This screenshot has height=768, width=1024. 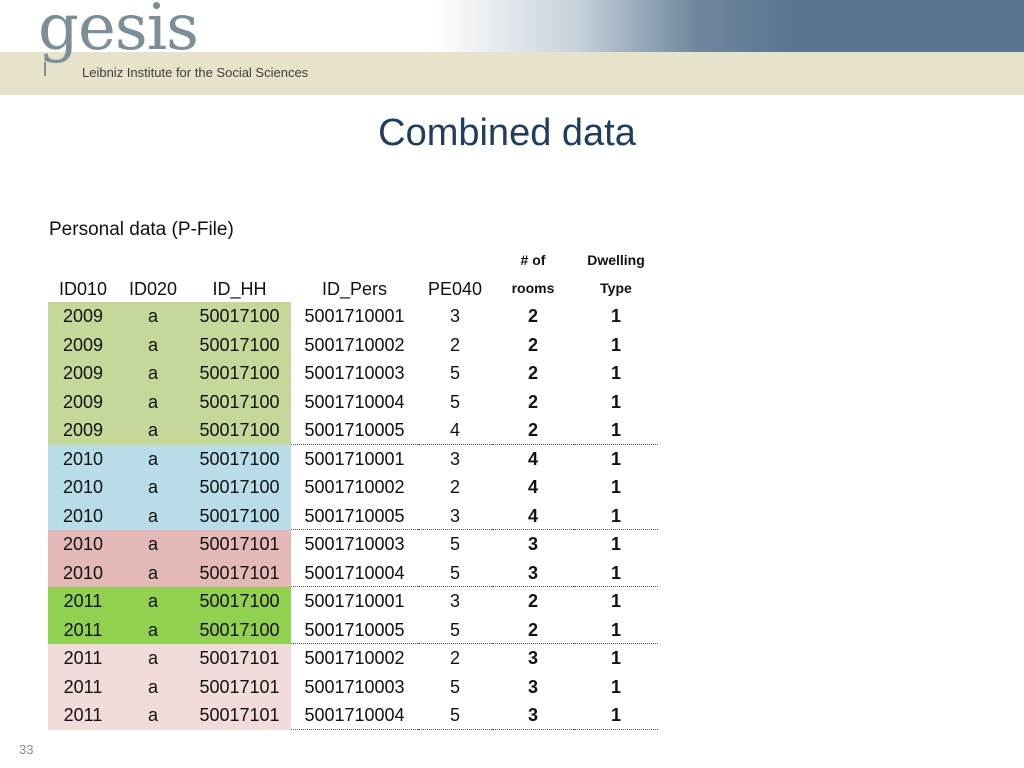 I want to click on table-row: 2010 a 50017100 5001710005 3 4 1, so click(x=353, y=515).